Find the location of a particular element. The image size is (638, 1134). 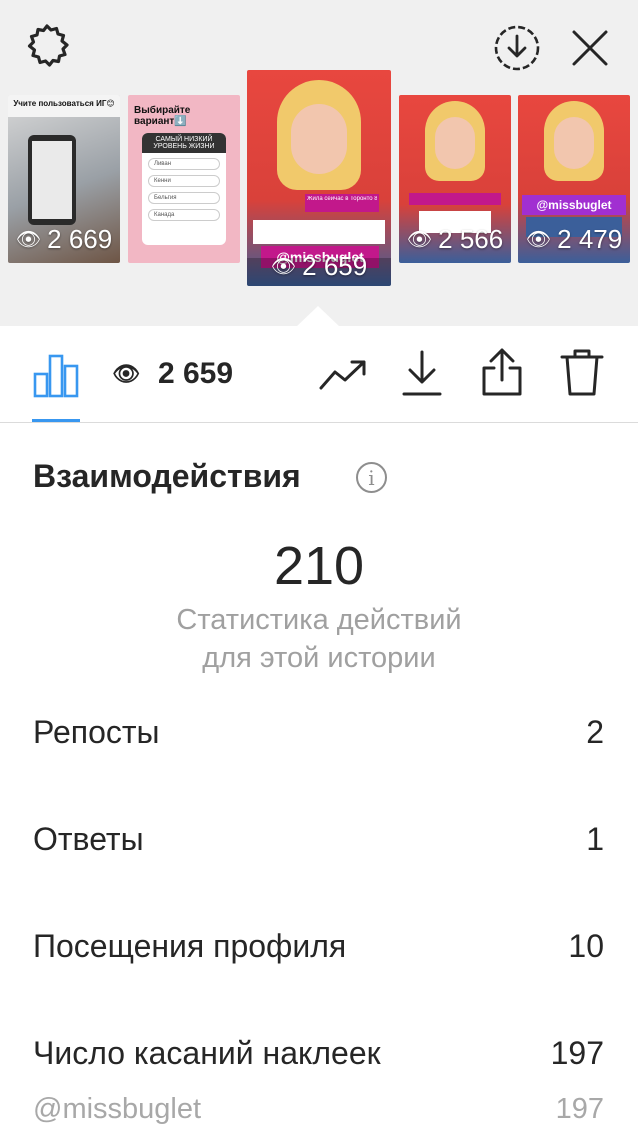

stat-value-reposts: 2 is located at coordinates (595, 732).